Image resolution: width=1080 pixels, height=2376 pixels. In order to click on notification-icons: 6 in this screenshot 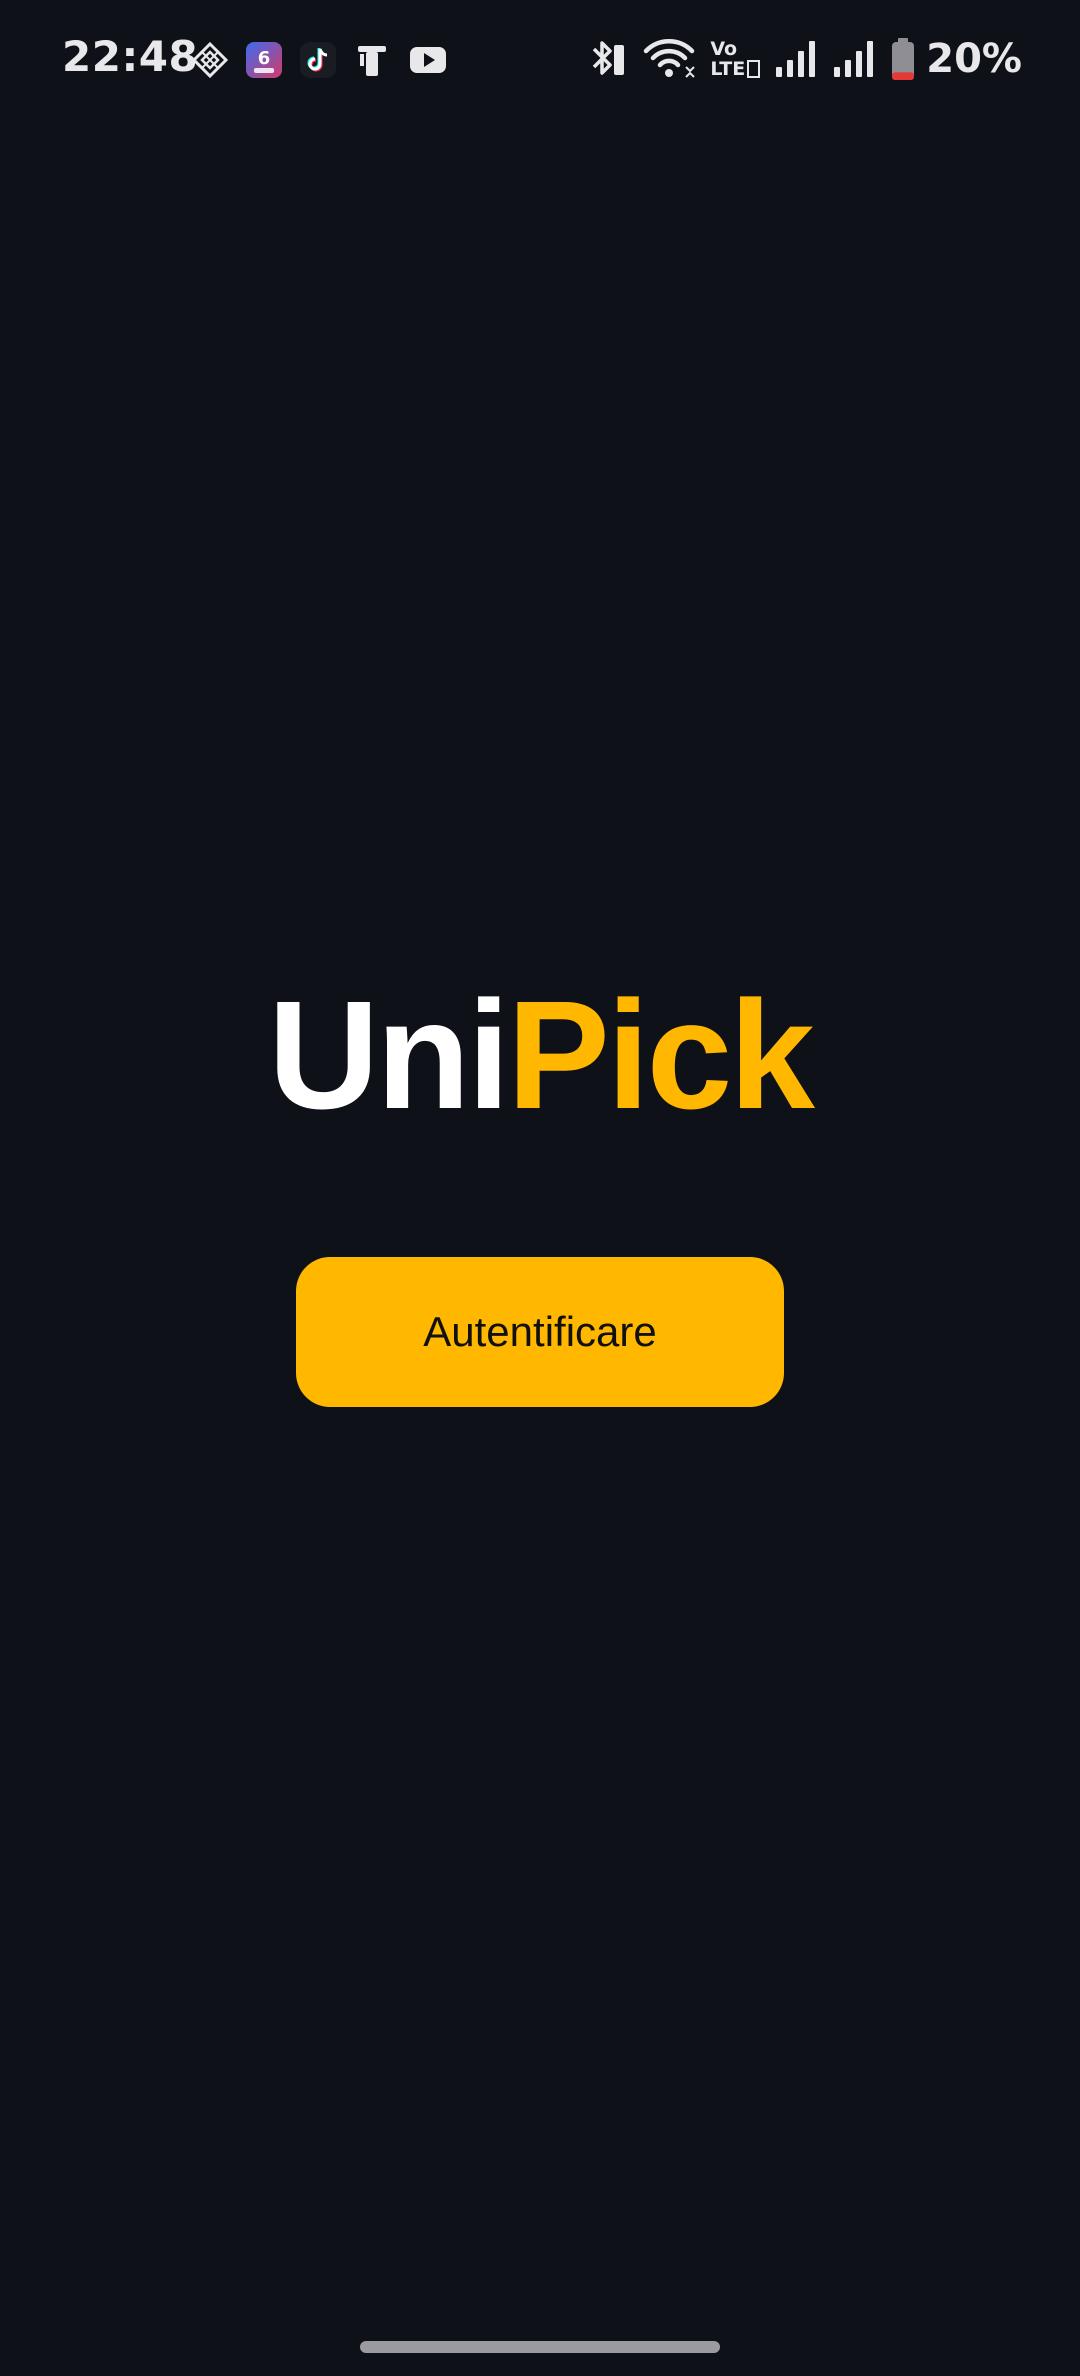, I will do `click(320, 60)`.